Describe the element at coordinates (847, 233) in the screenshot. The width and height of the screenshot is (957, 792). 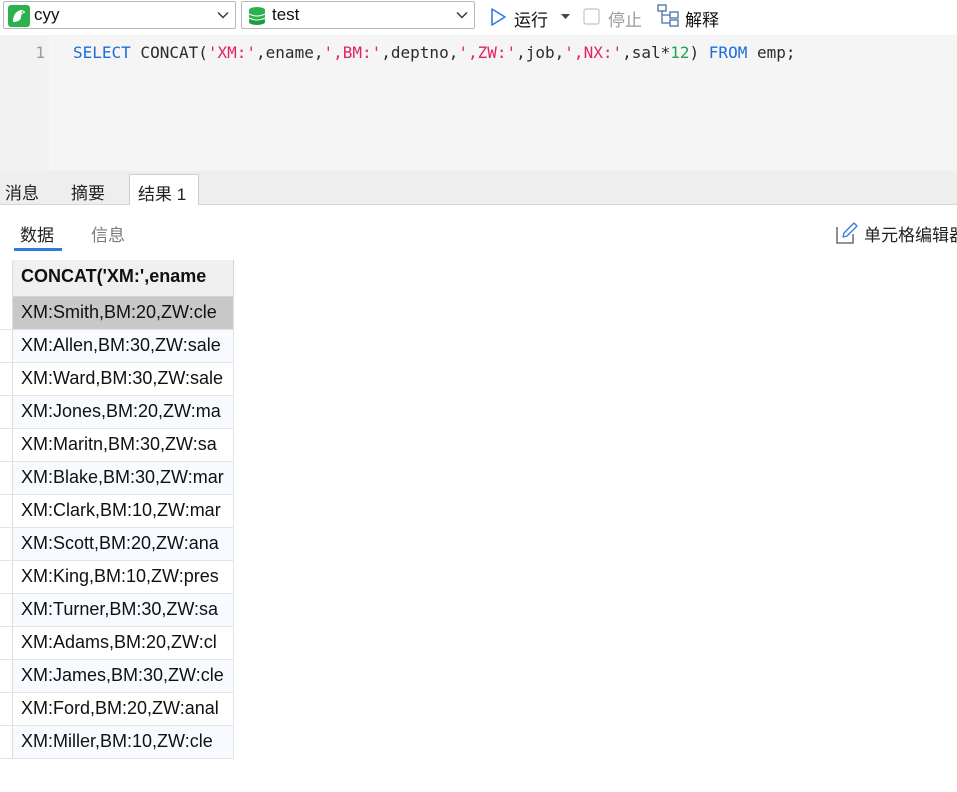
I see `edit-pencil-icon` at that location.